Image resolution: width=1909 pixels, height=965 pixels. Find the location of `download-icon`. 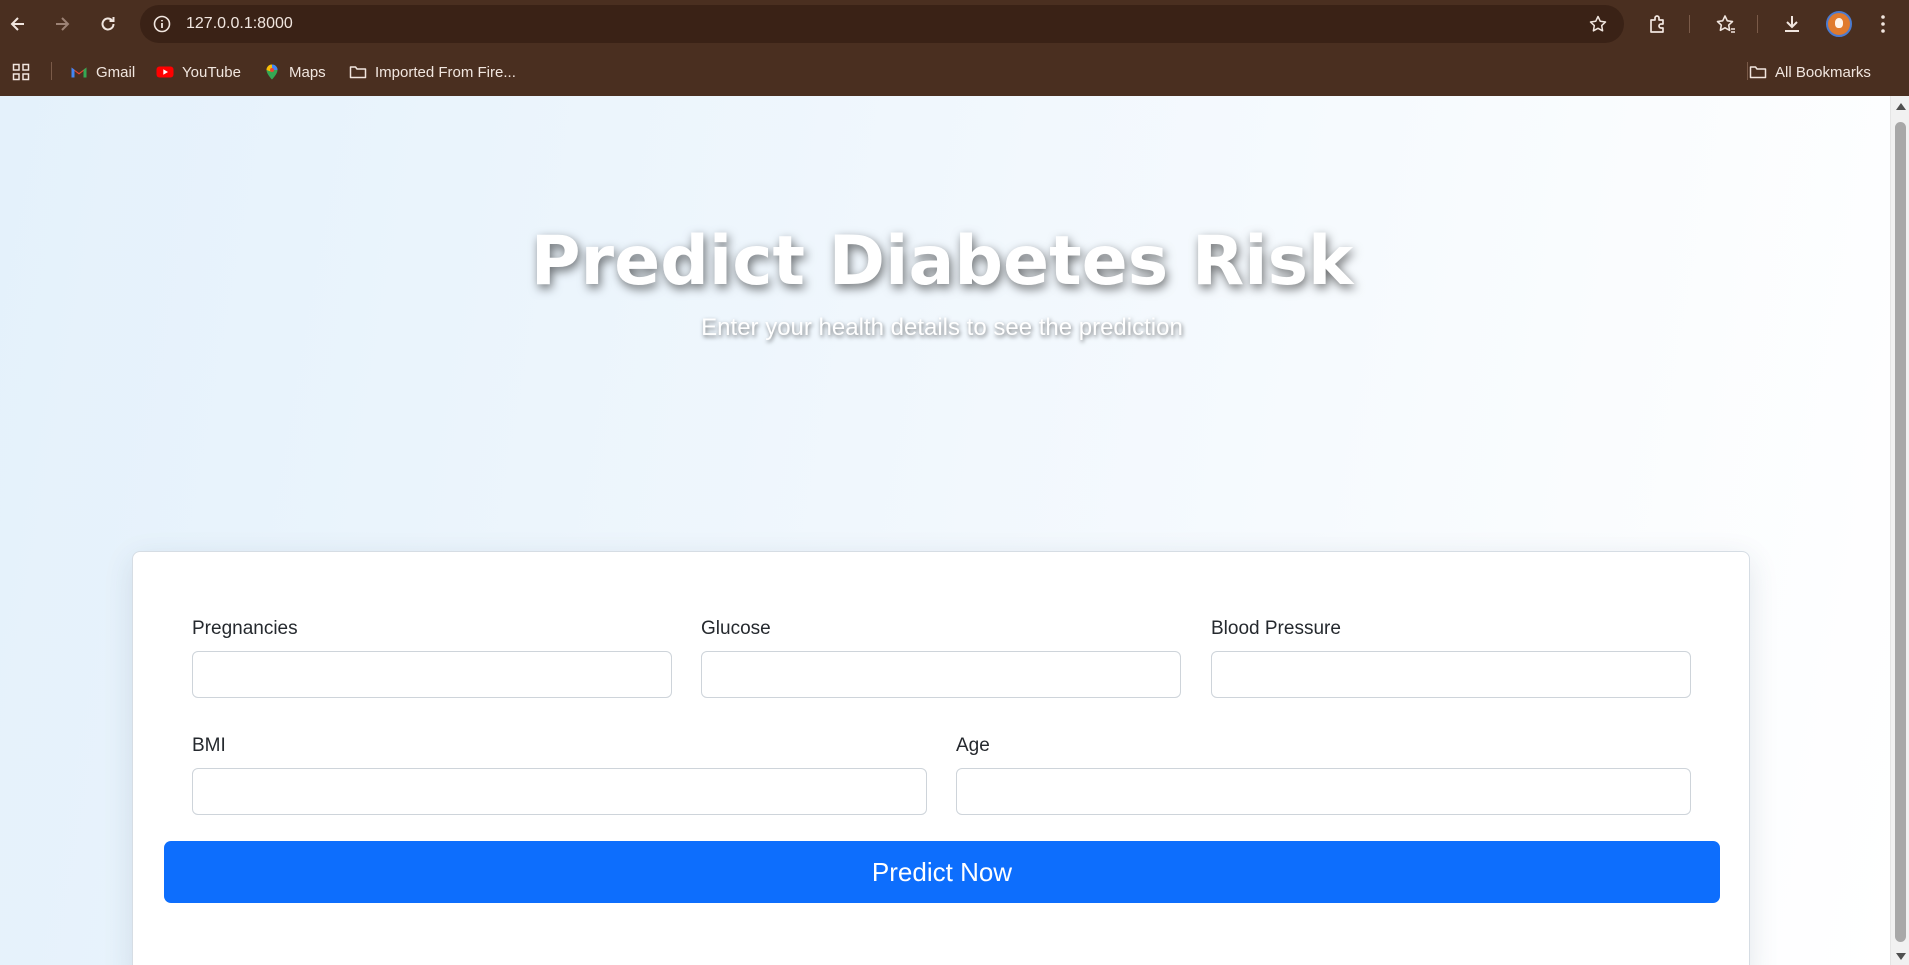

download-icon is located at coordinates (1792, 24).